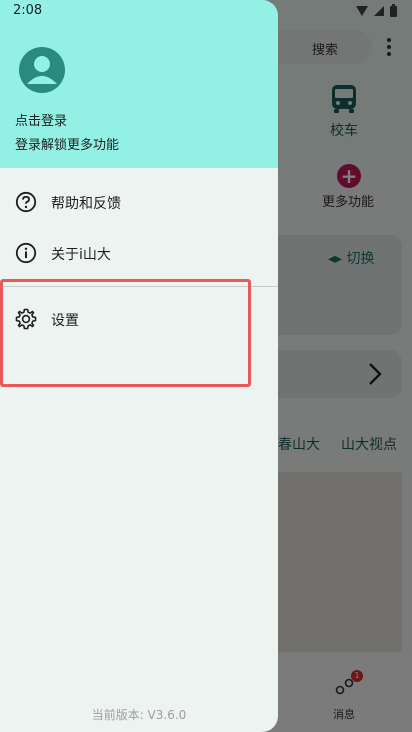  What do you see at coordinates (41, 119) in the screenshot?
I see `login-title: 点击登录` at bounding box center [41, 119].